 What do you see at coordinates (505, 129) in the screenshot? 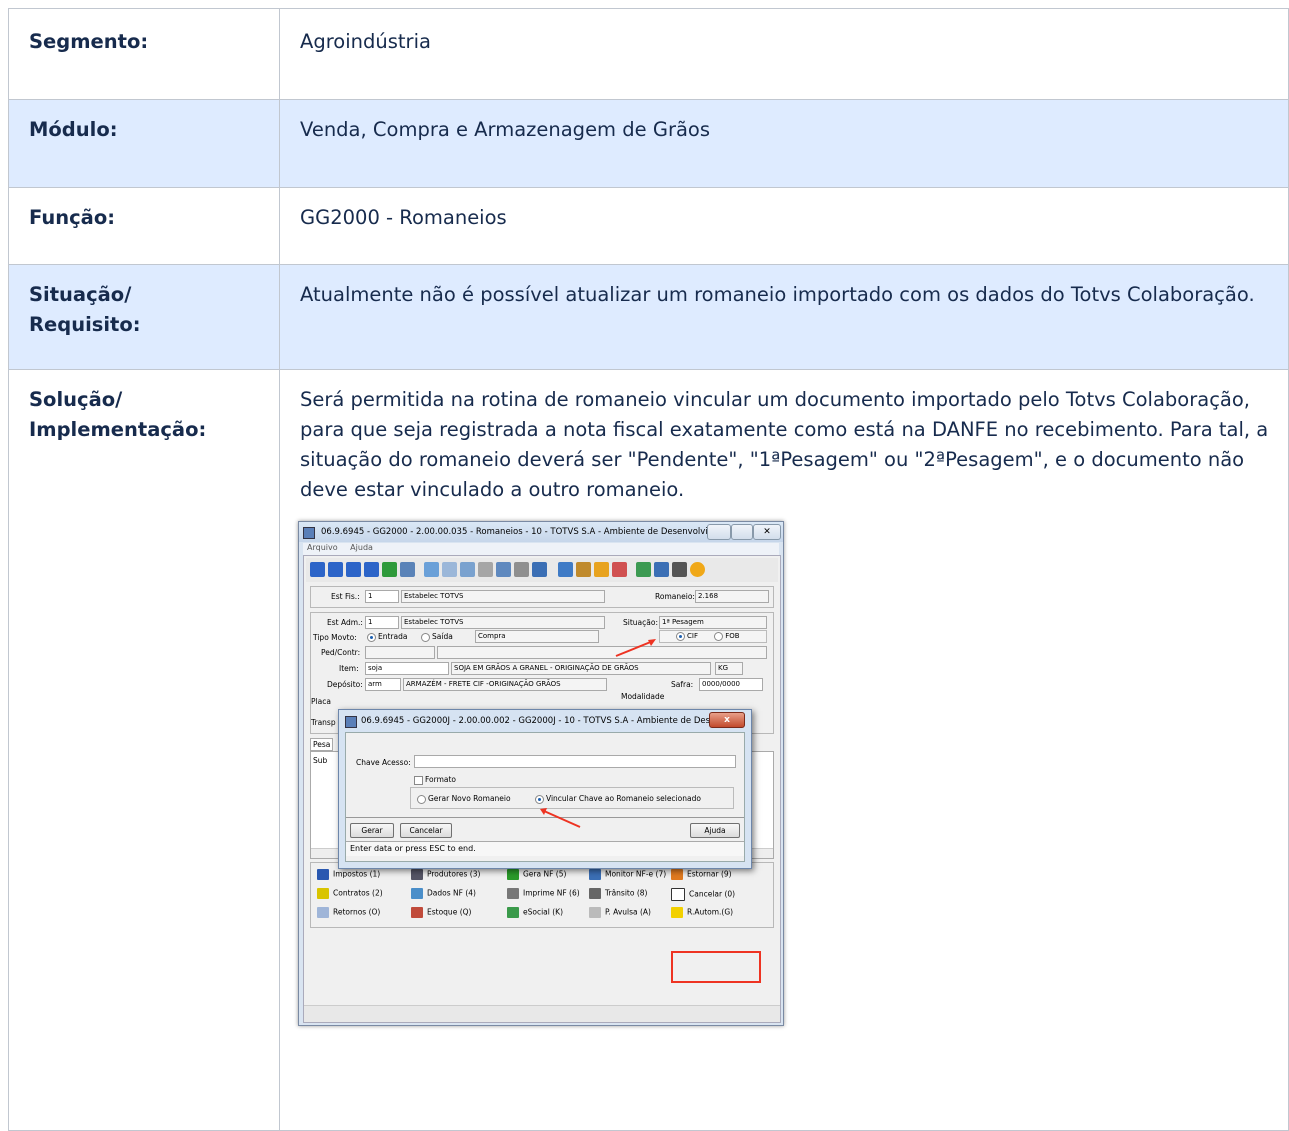
I see `row-value: Venda, Compra e Armazenagem de Grãos` at bounding box center [505, 129].